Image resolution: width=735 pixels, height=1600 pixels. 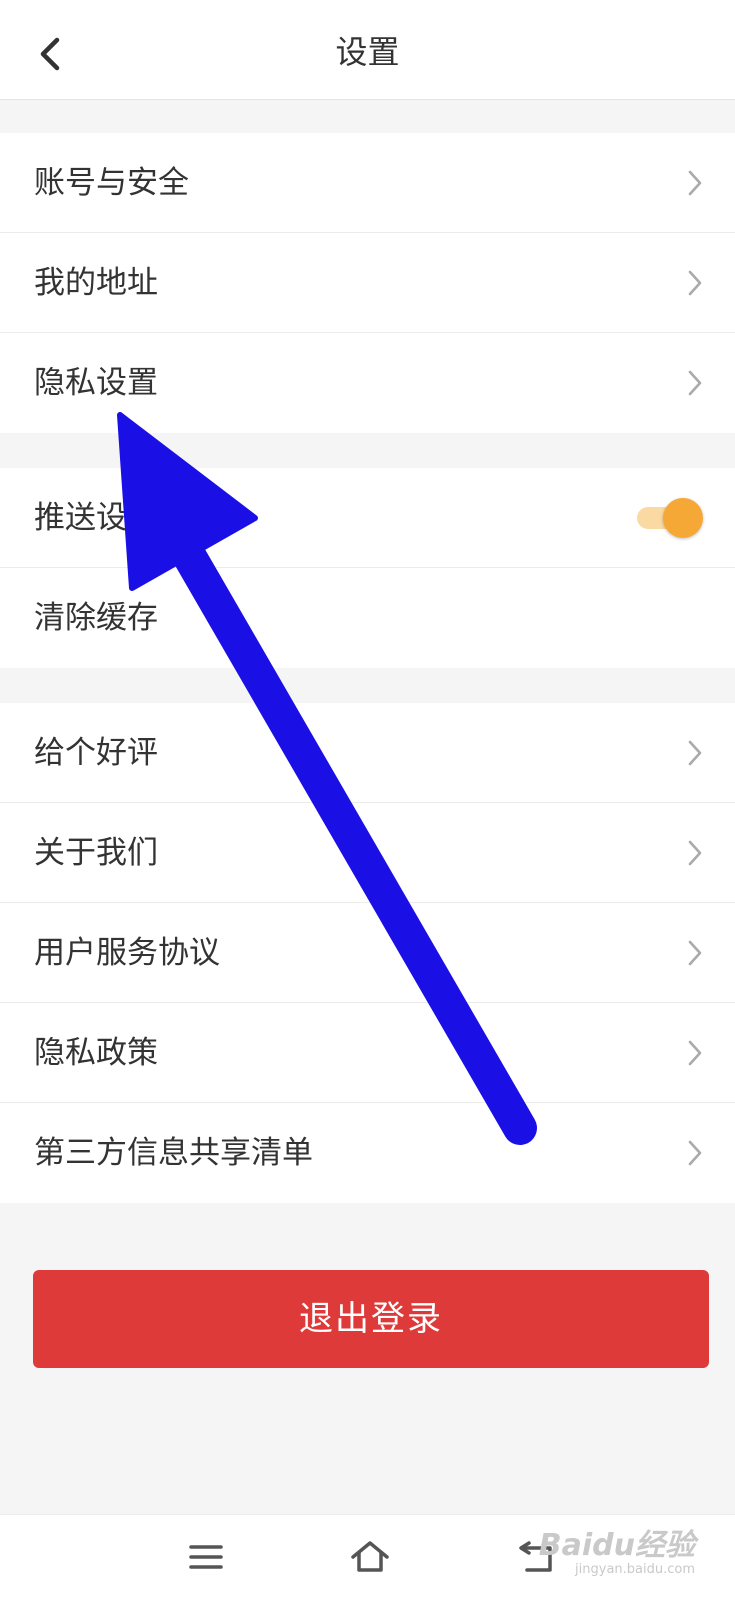 I want to click on page-title: 设置, so click(x=367, y=52).